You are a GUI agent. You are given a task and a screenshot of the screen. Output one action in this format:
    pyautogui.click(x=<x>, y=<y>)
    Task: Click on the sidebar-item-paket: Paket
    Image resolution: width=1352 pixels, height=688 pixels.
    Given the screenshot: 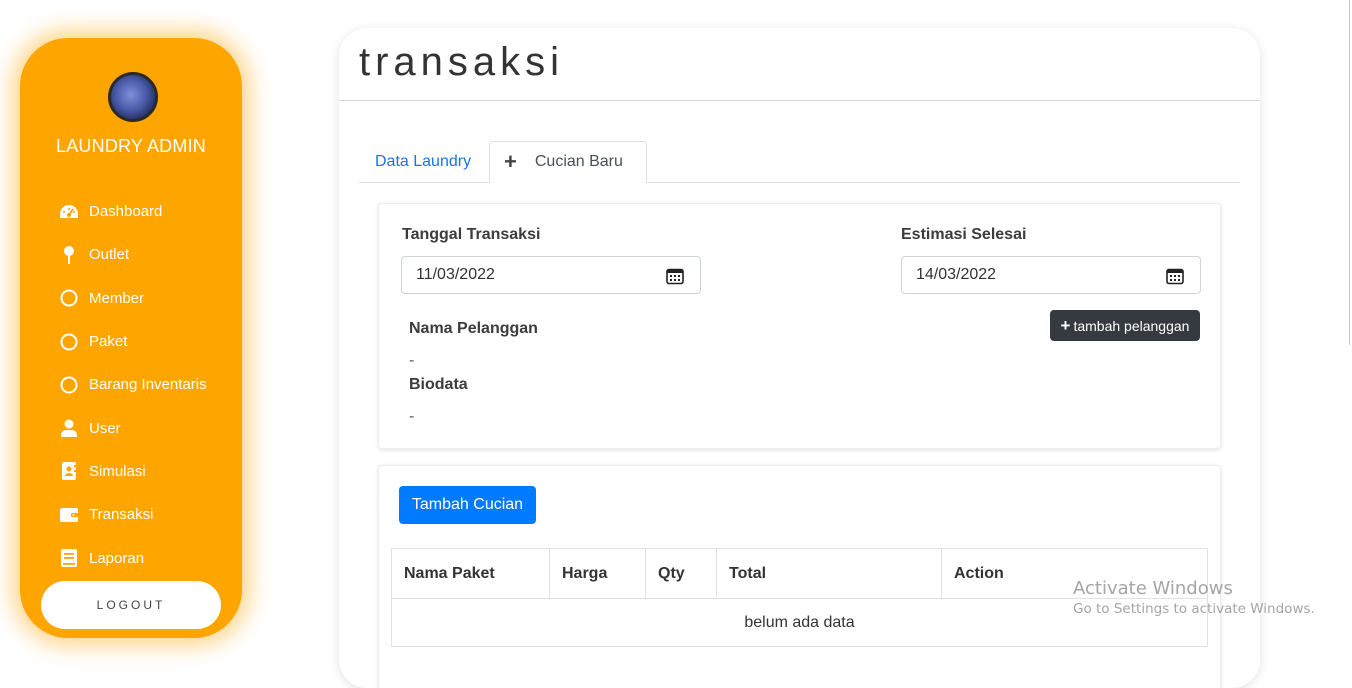 What is the action you would take?
    pyautogui.click(x=132, y=341)
    